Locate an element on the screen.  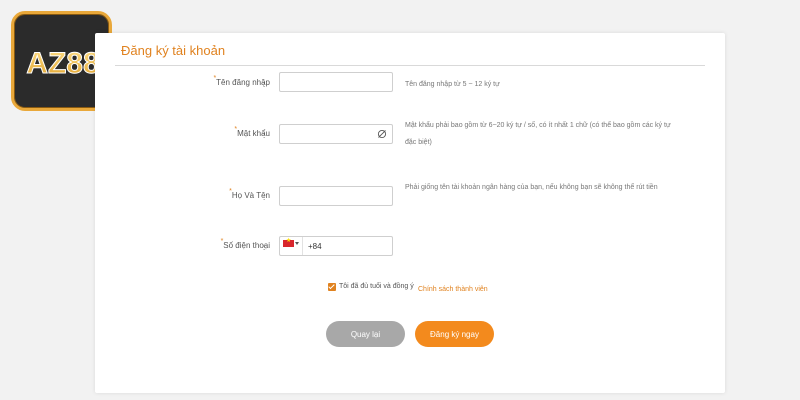
chevron-down-icon is located at coordinates (297, 243).